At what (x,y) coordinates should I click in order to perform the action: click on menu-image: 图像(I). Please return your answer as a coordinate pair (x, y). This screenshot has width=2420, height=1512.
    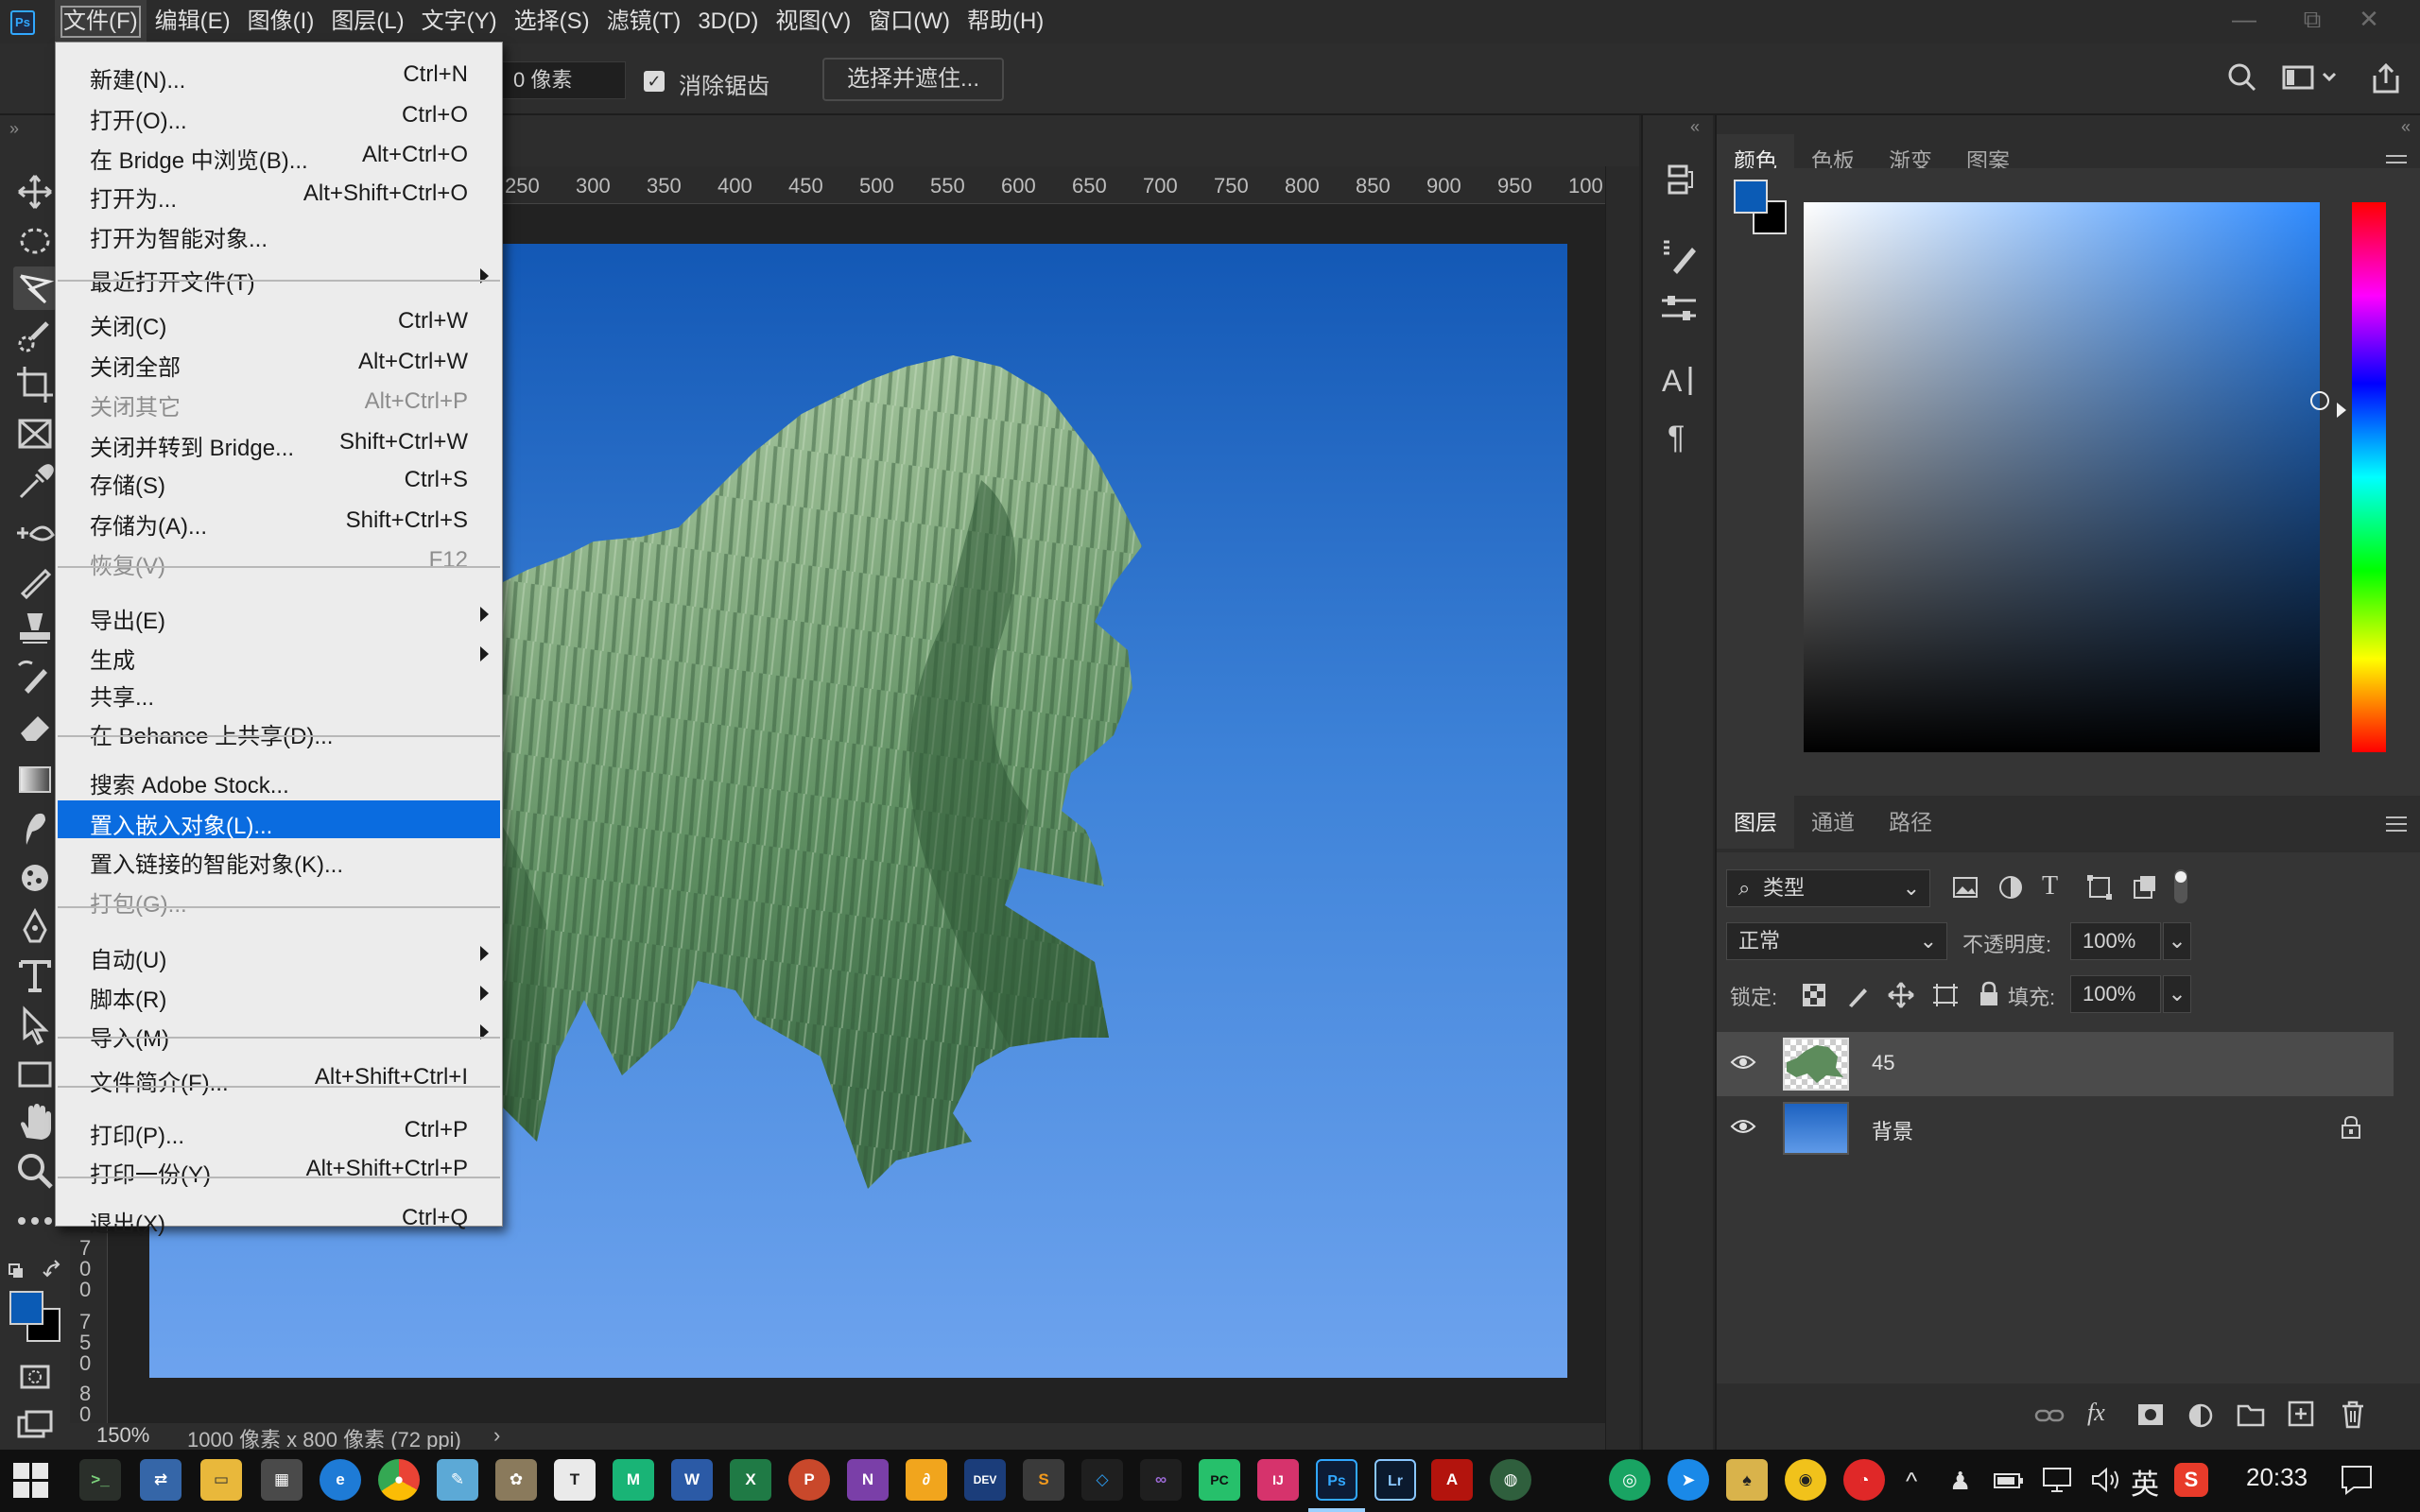
    Looking at the image, I should click on (281, 21).